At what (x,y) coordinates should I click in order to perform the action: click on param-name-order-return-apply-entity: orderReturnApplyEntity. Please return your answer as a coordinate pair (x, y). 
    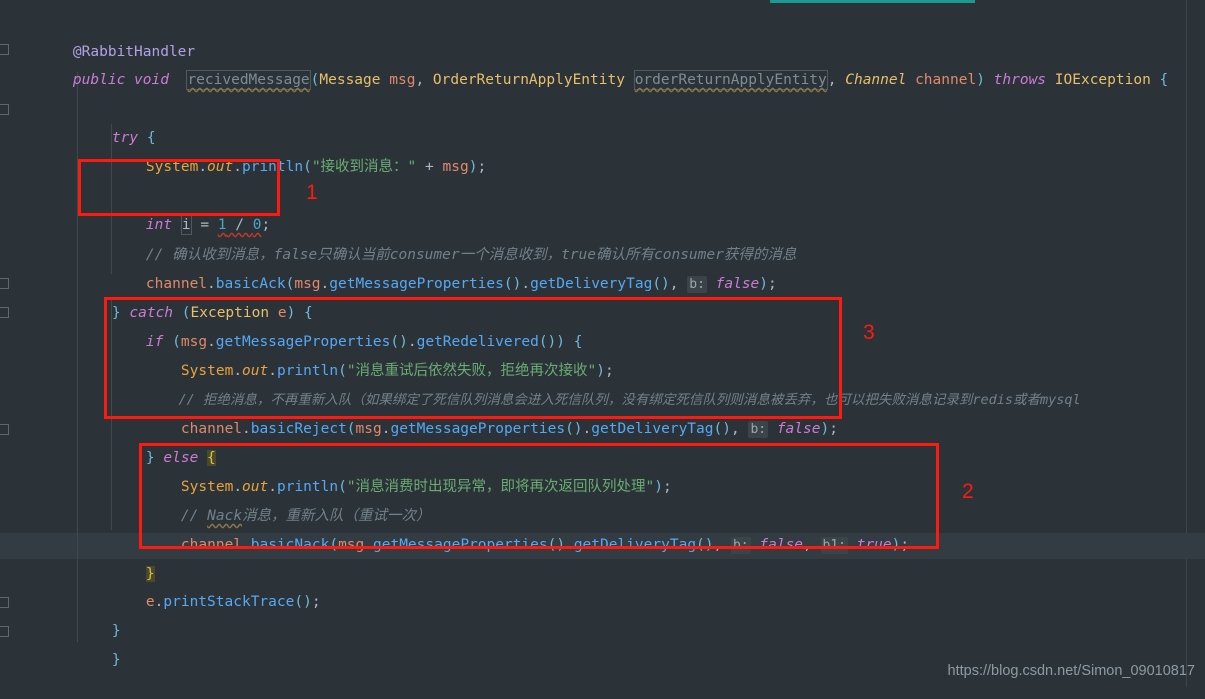
    Looking at the image, I should click on (730, 80).